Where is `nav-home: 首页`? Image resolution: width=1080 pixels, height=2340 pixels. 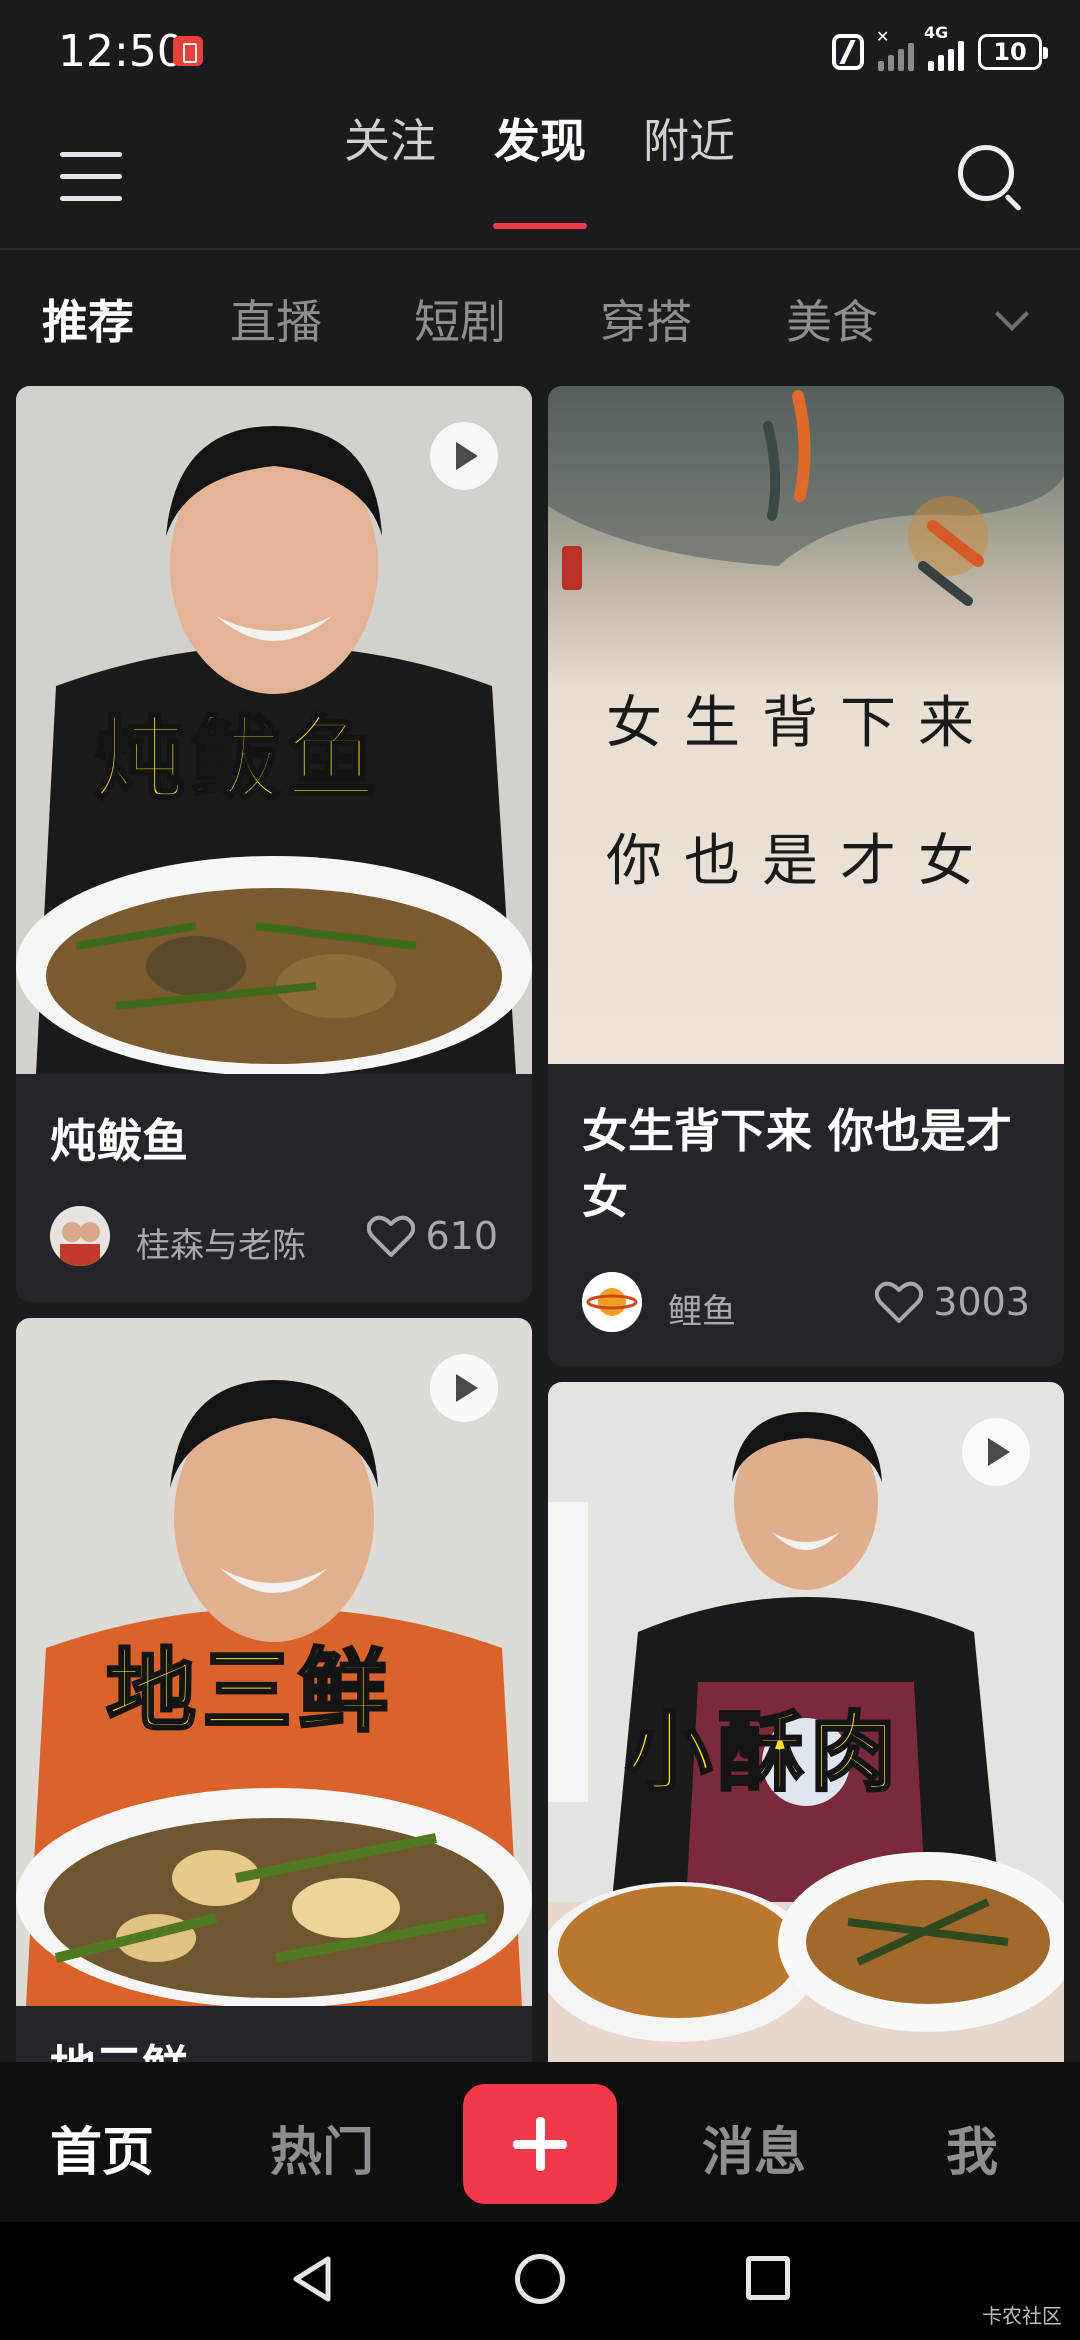 nav-home: 首页 is located at coordinates (102, 2147).